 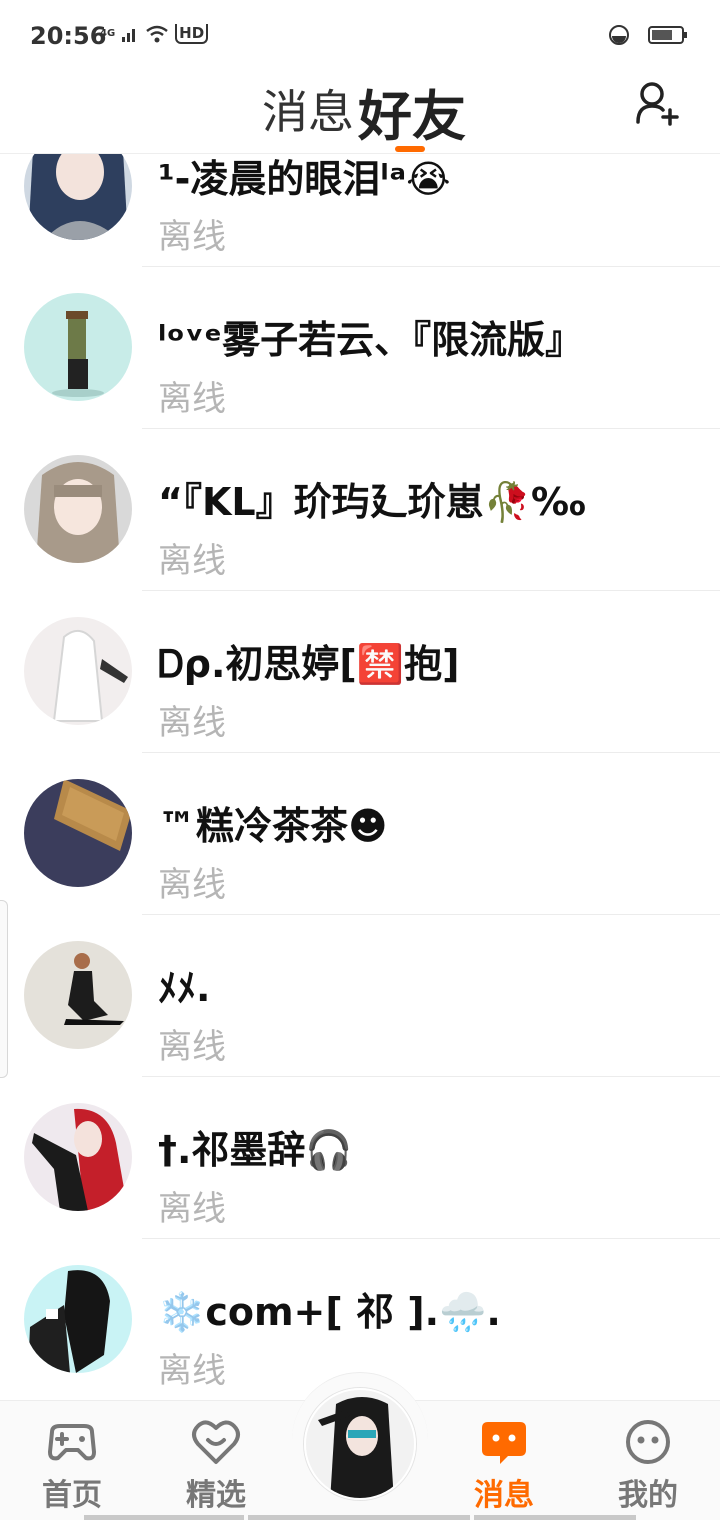 What do you see at coordinates (184, 988) in the screenshot?
I see `friend-name: ﾒﾒ.` at bounding box center [184, 988].